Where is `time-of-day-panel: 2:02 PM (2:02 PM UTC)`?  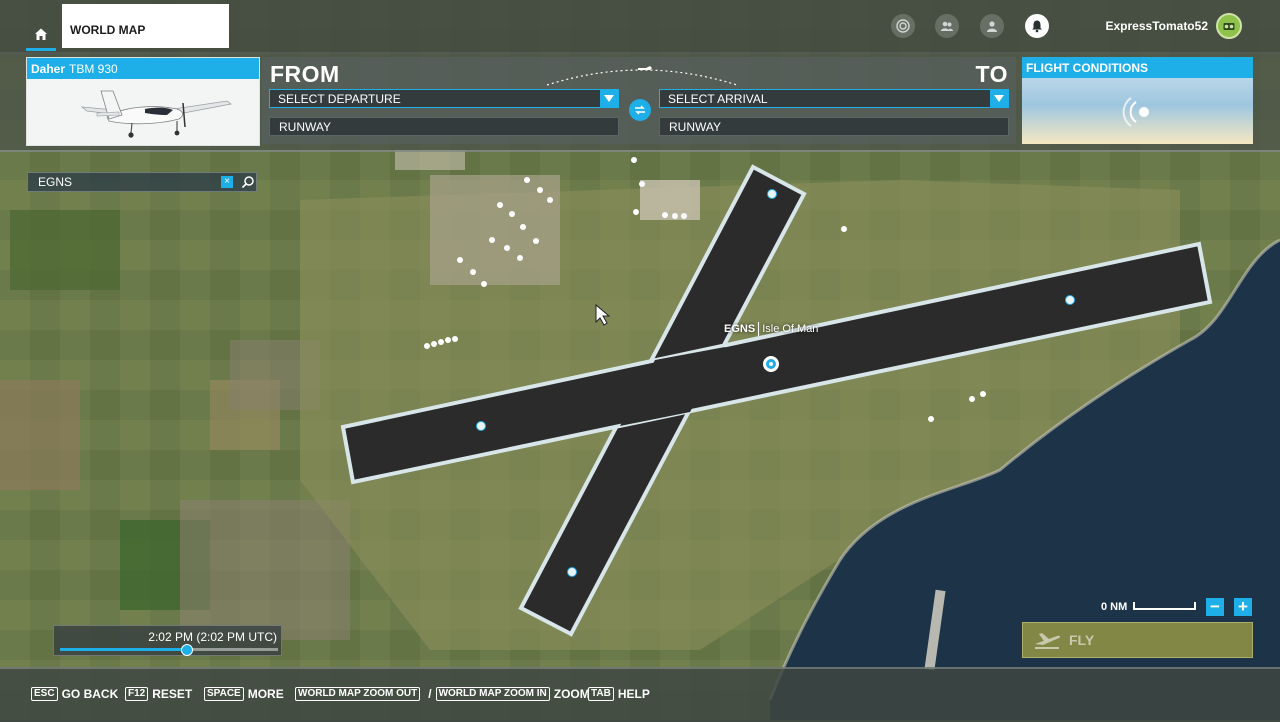 time-of-day-panel: 2:02 PM (2:02 PM UTC) is located at coordinates (167, 640).